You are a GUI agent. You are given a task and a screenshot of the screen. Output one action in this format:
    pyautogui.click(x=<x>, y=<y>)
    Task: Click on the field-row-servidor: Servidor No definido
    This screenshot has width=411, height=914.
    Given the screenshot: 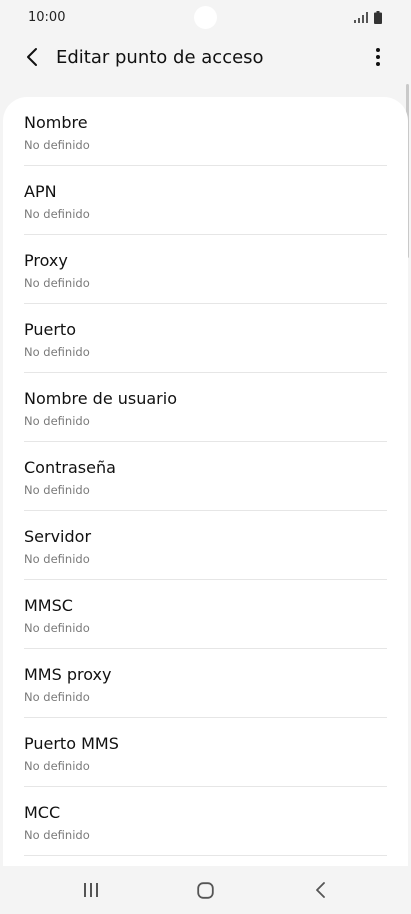 What is the action you would take?
    pyautogui.click(x=205, y=545)
    